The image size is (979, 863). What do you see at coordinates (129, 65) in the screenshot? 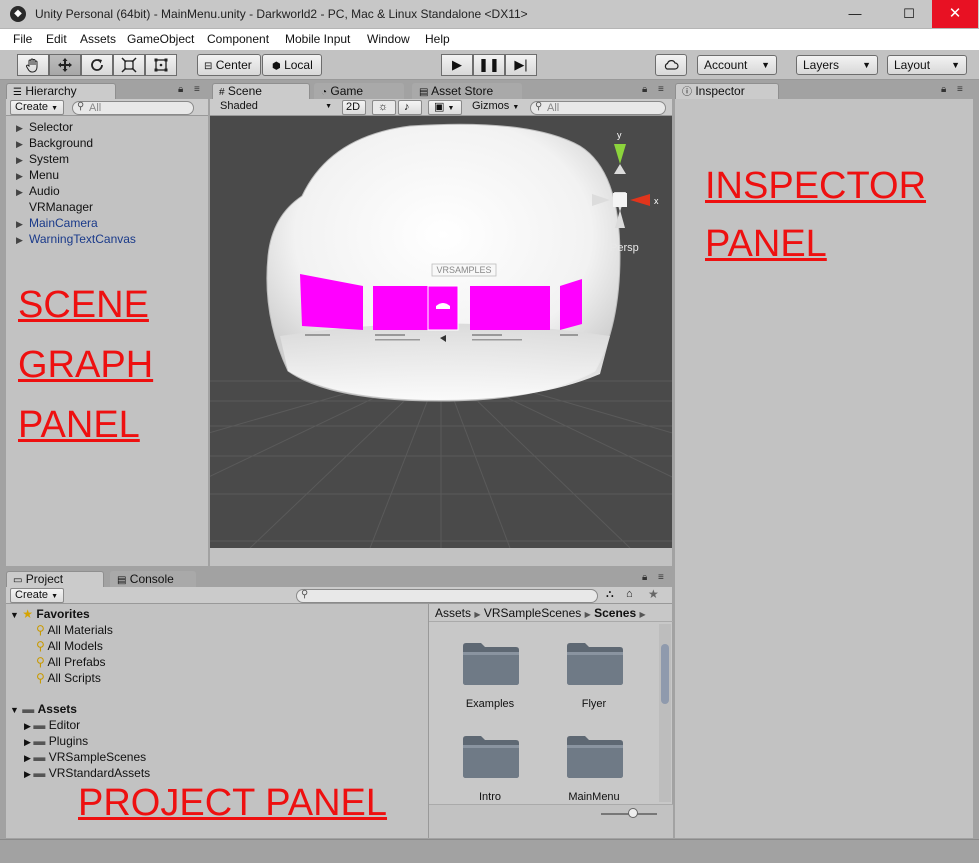
I see `scale-tool-button` at bounding box center [129, 65].